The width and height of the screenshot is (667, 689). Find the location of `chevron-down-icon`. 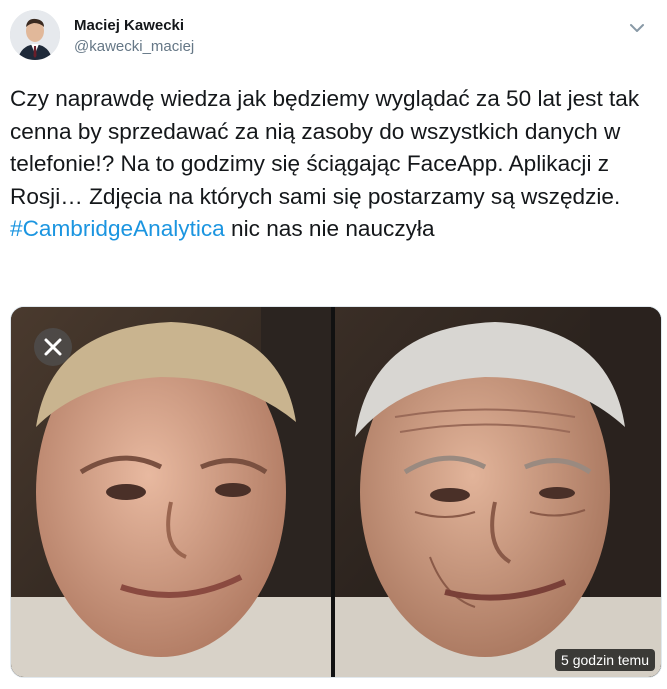

chevron-down-icon is located at coordinates (637, 28).